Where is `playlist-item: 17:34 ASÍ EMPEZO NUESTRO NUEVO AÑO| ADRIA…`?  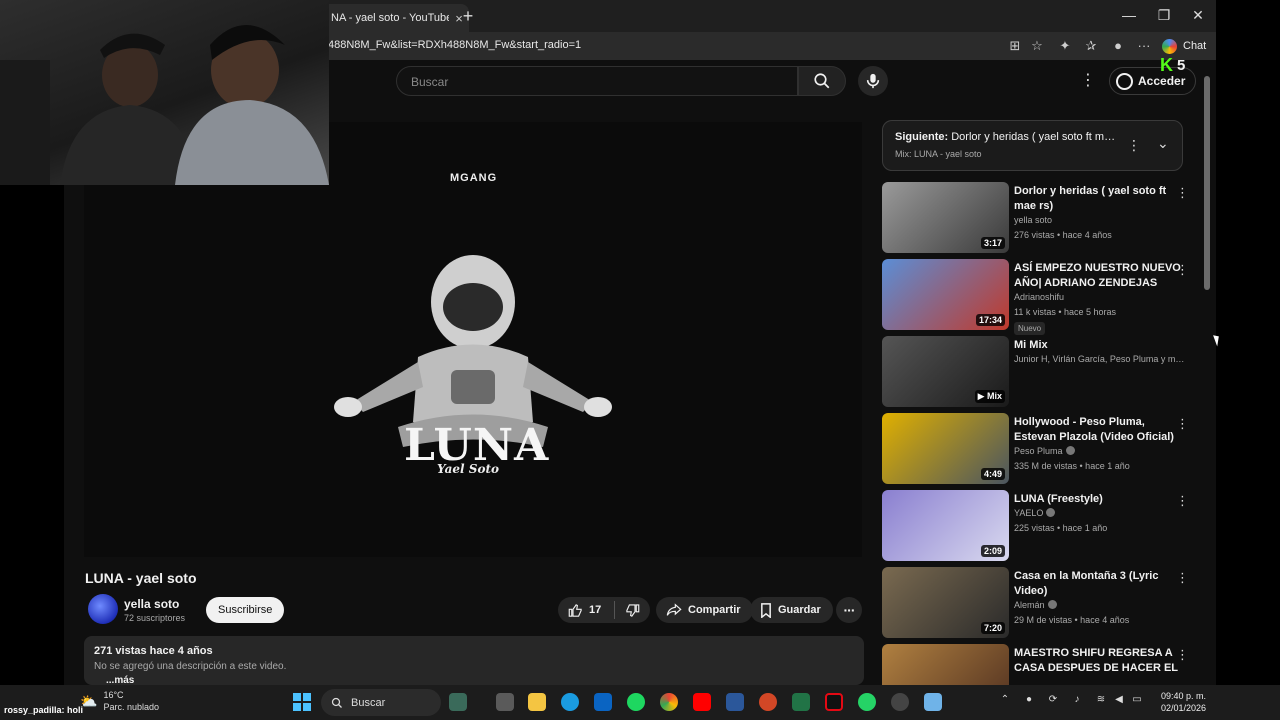 playlist-item: 17:34 ASÍ EMPEZO NUESTRO NUEVO AÑO| ADRIA… is located at coordinates (1042, 296).